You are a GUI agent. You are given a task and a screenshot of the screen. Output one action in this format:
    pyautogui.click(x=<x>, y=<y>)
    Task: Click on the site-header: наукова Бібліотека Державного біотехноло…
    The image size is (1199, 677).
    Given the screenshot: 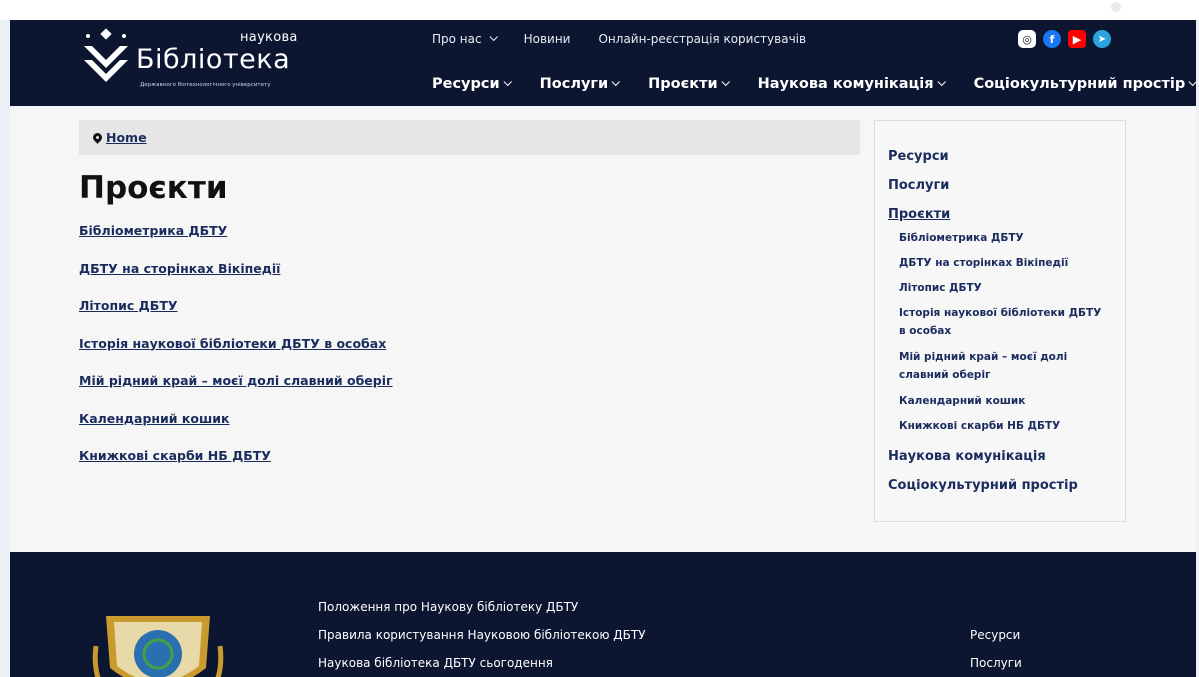 What is the action you would take?
    pyautogui.click(x=603, y=63)
    